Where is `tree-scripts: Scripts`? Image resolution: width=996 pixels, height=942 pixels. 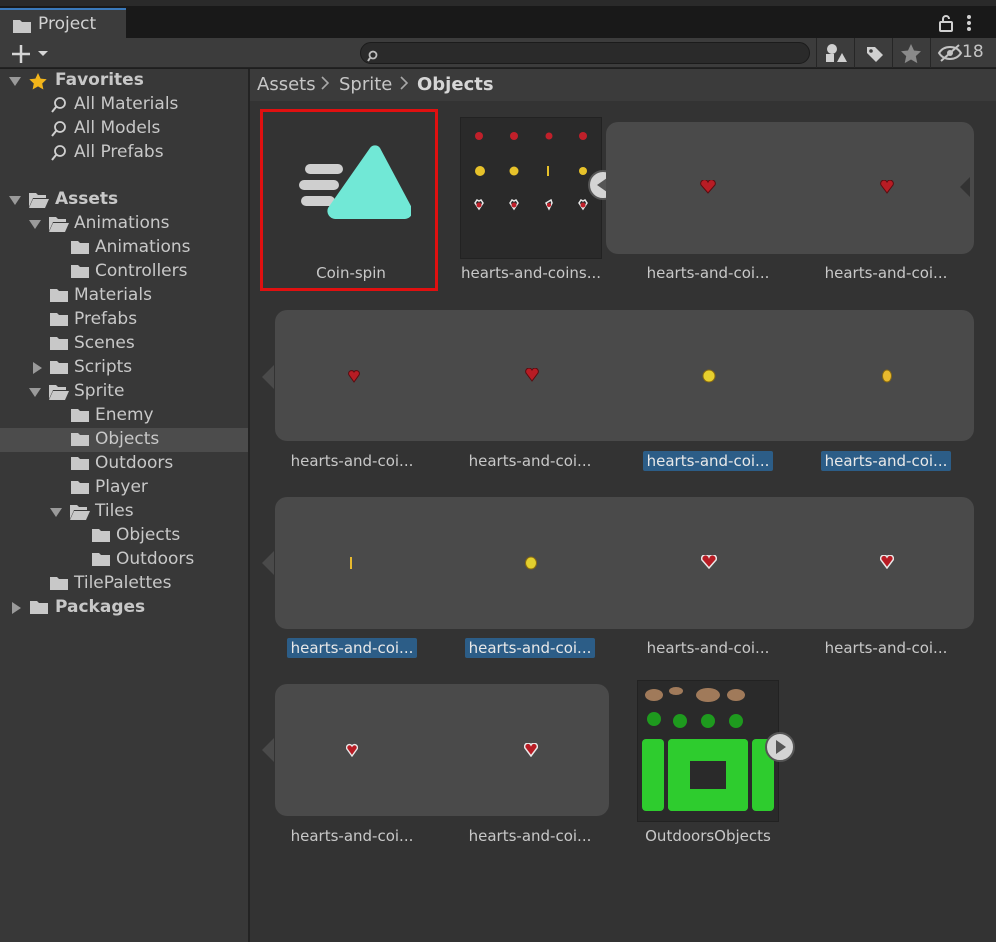 tree-scripts: Scripts is located at coordinates (124, 368).